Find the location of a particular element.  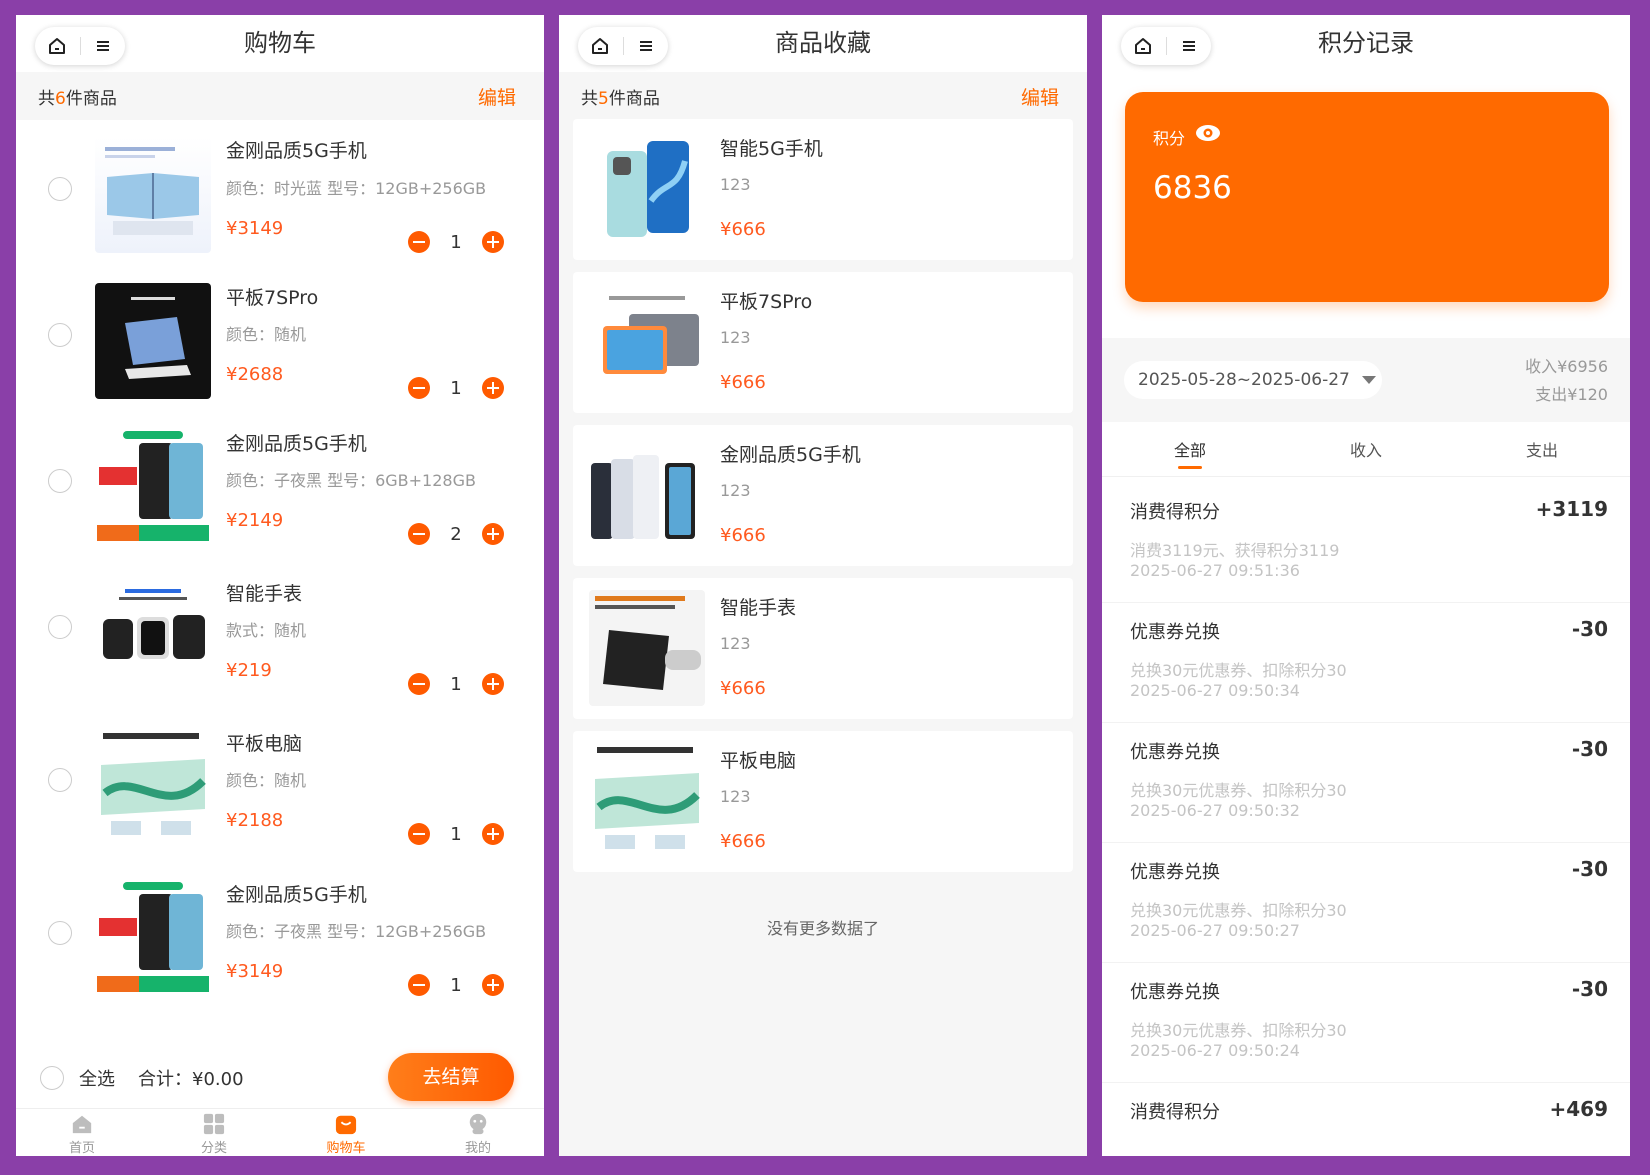

quantity-stepper: 2 is located at coordinates (456, 534).